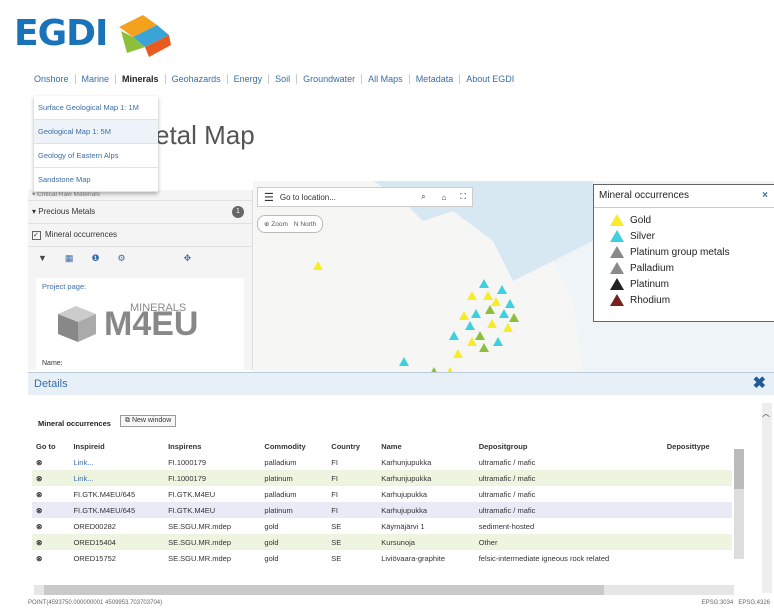 The image size is (774, 611). I want to click on egdi-logo: EGDI, so click(94, 33).